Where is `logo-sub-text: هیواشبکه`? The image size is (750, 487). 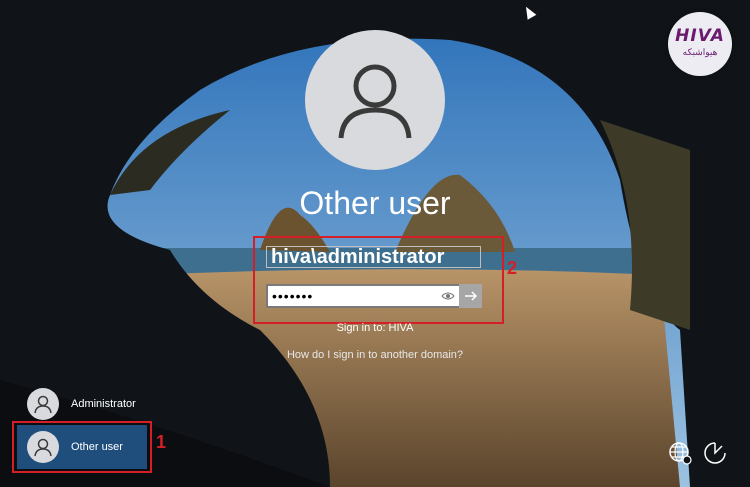 logo-sub-text: هیواشبکه is located at coordinates (700, 52).